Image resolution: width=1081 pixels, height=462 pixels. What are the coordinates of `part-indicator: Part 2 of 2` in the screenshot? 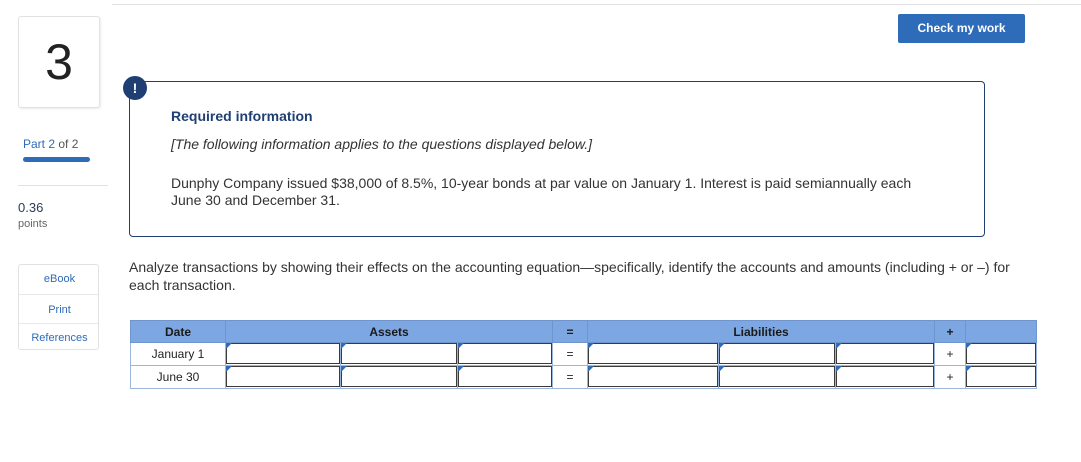 It's located at (50, 144).